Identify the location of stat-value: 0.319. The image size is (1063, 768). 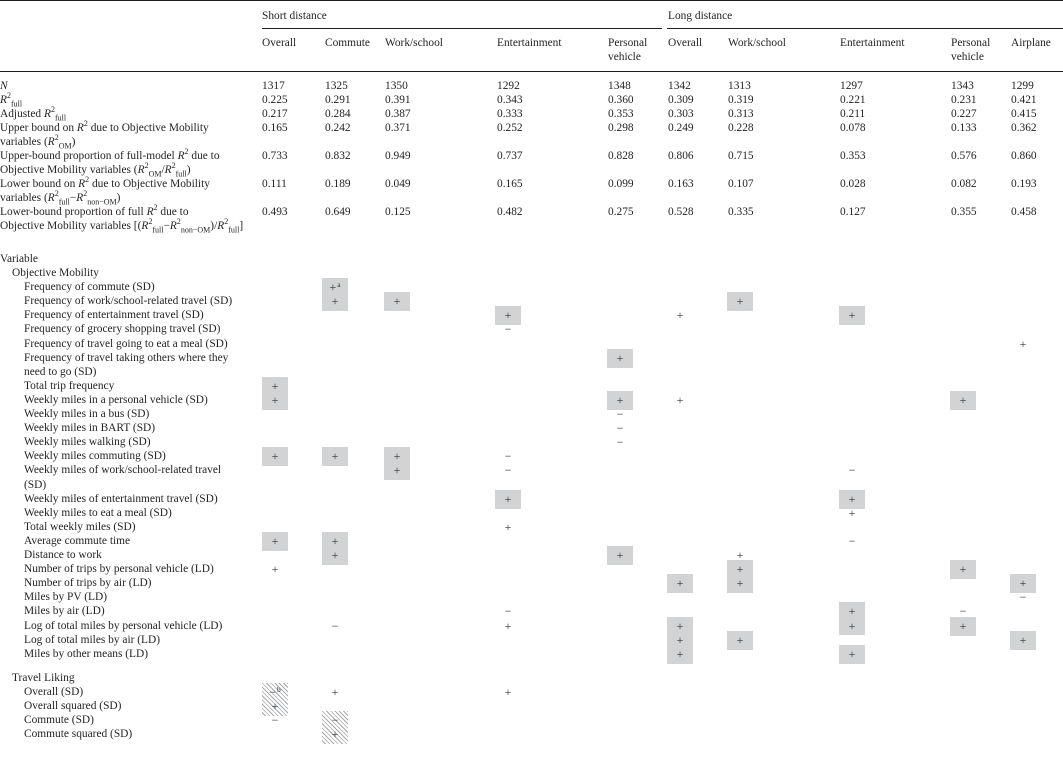
(741, 100).